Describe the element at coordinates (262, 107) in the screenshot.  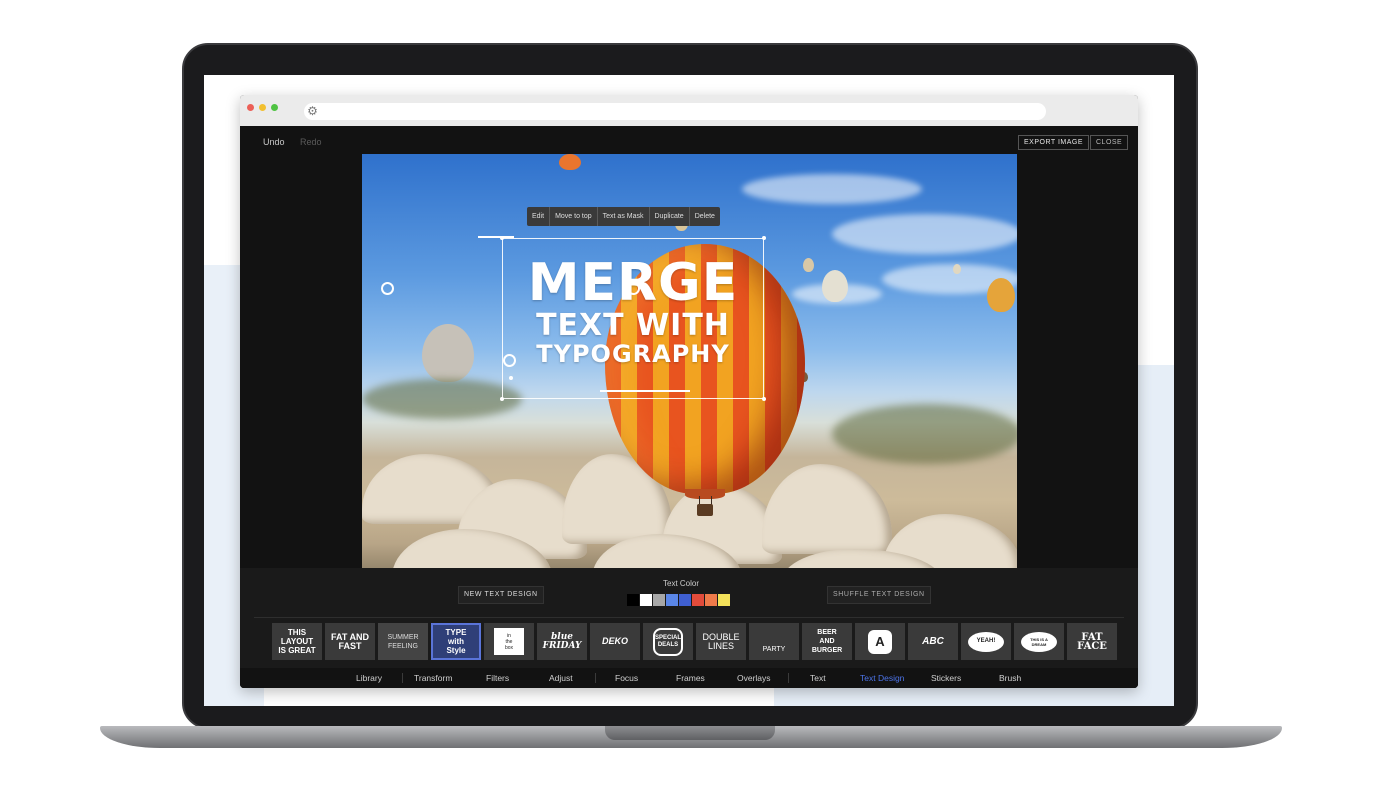
I see `minimize-window-dot` at that location.